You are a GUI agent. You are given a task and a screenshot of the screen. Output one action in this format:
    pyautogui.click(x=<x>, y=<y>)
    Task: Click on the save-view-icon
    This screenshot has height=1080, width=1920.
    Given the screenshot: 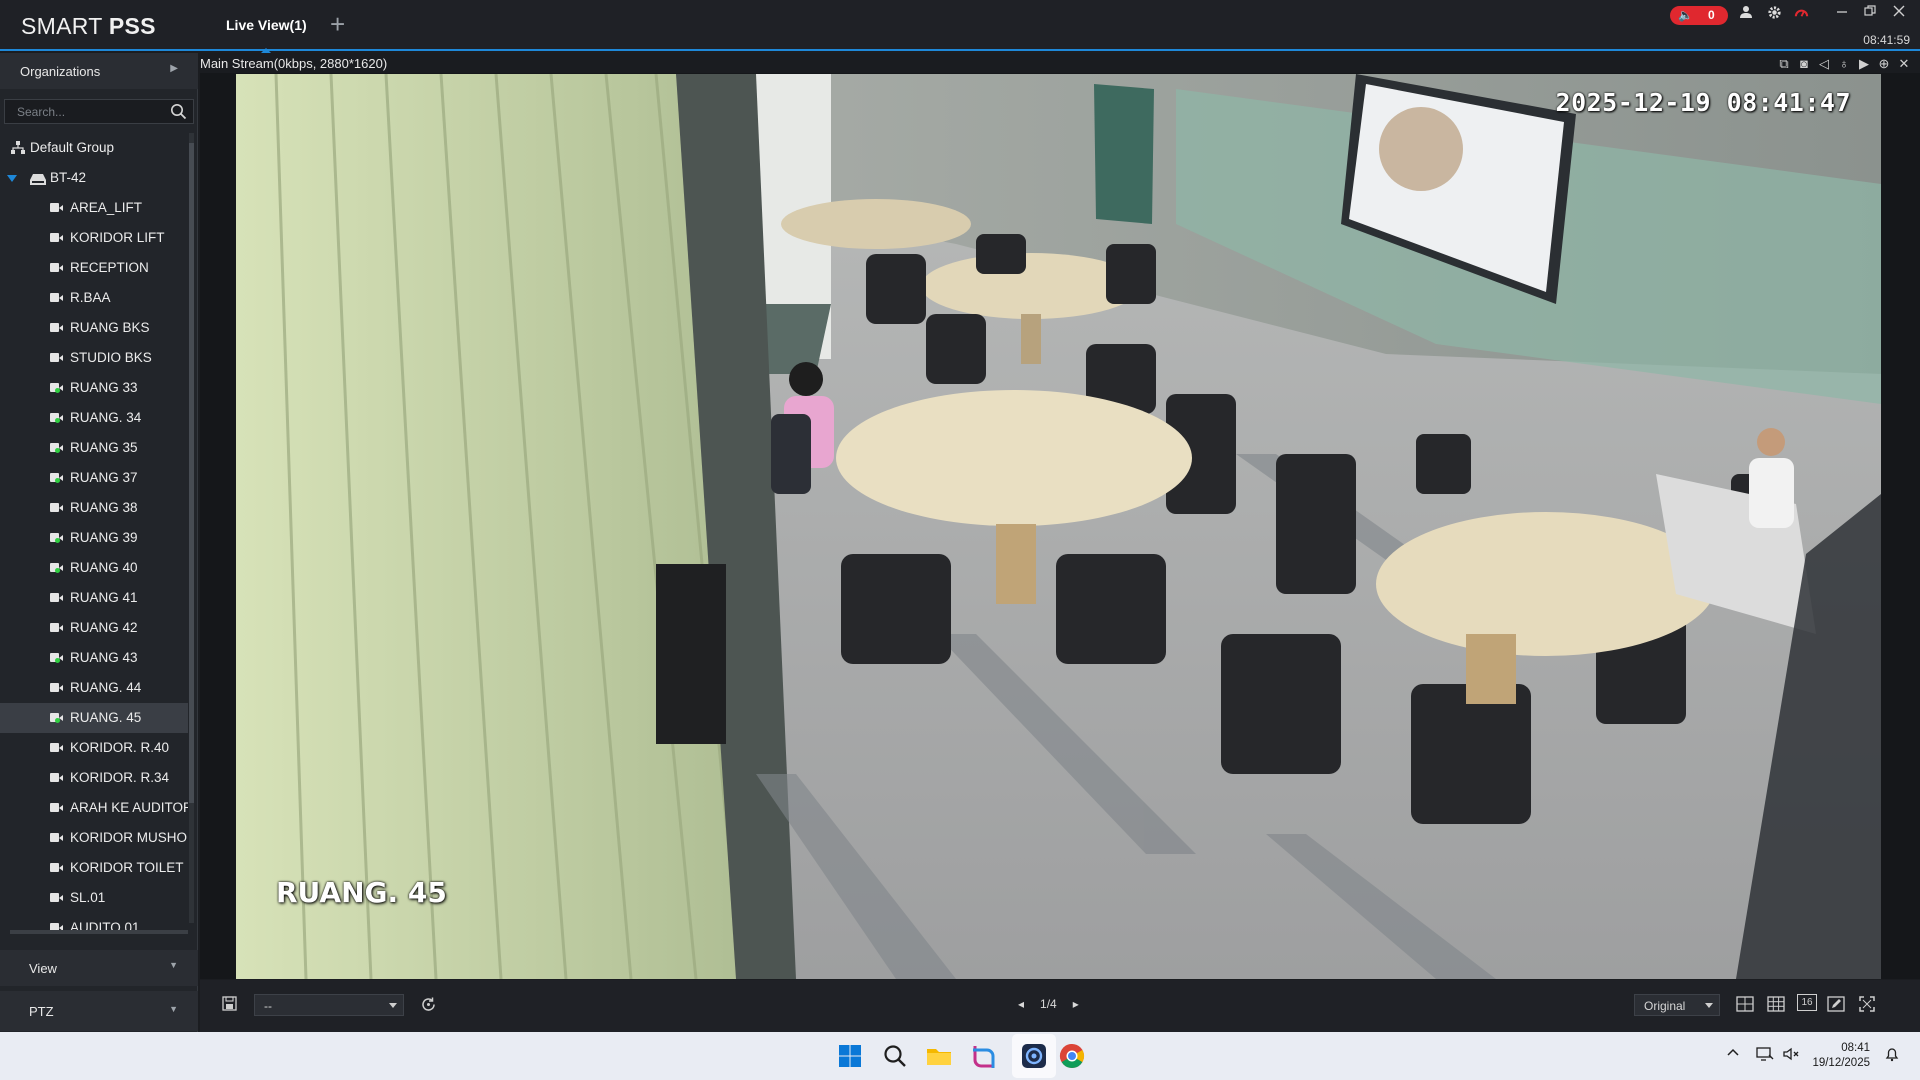 What is the action you would take?
    pyautogui.click(x=229, y=1005)
    